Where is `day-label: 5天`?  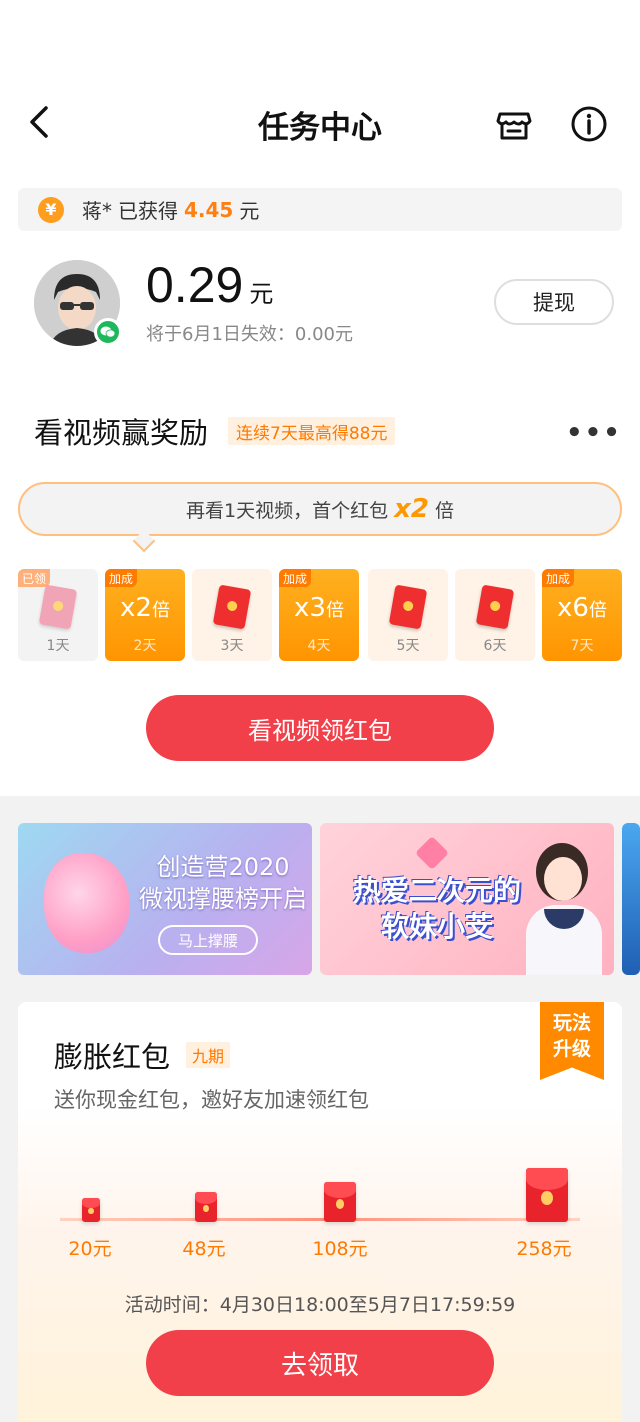 day-label: 5天 is located at coordinates (408, 646).